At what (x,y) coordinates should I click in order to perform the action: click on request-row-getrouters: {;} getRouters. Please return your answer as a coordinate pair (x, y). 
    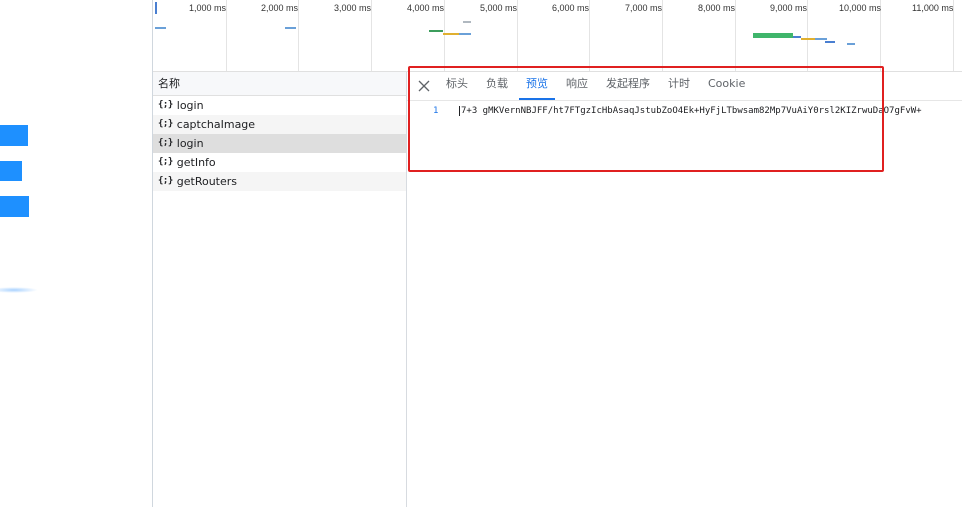
    Looking at the image, I should click on (279, 181).